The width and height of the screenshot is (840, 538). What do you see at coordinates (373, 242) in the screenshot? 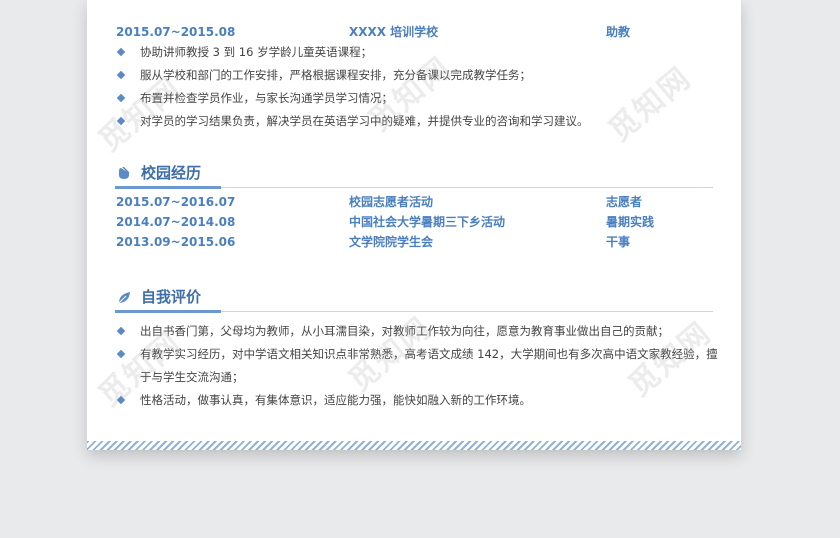
I see `campus-row: 2013.09~2015.06 文学院院学生会 干事` at bounding box center [373, 242].